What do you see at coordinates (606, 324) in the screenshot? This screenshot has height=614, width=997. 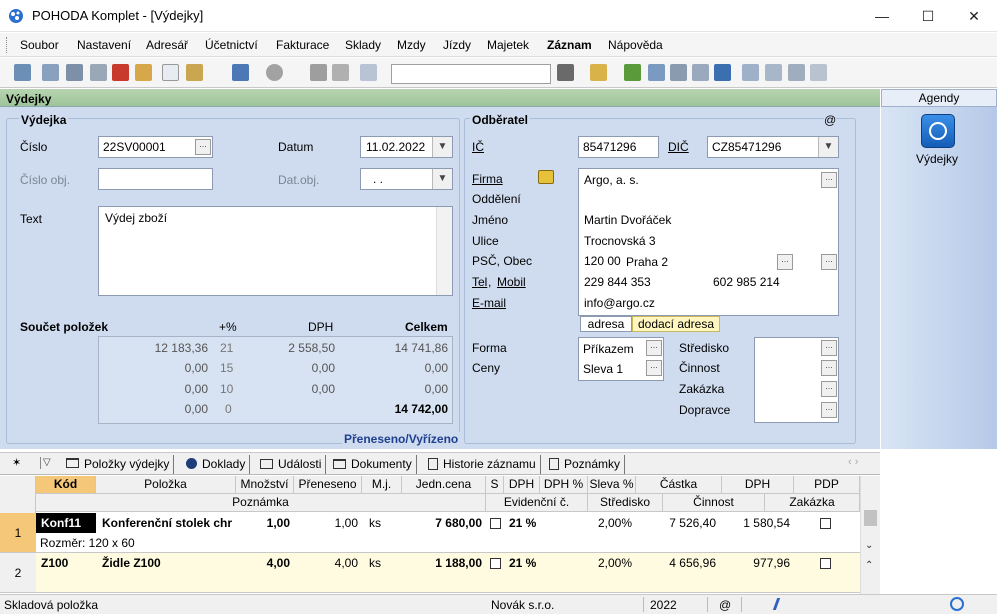 I see `tab-adresa: adresa` at bounding box center [606, 324].